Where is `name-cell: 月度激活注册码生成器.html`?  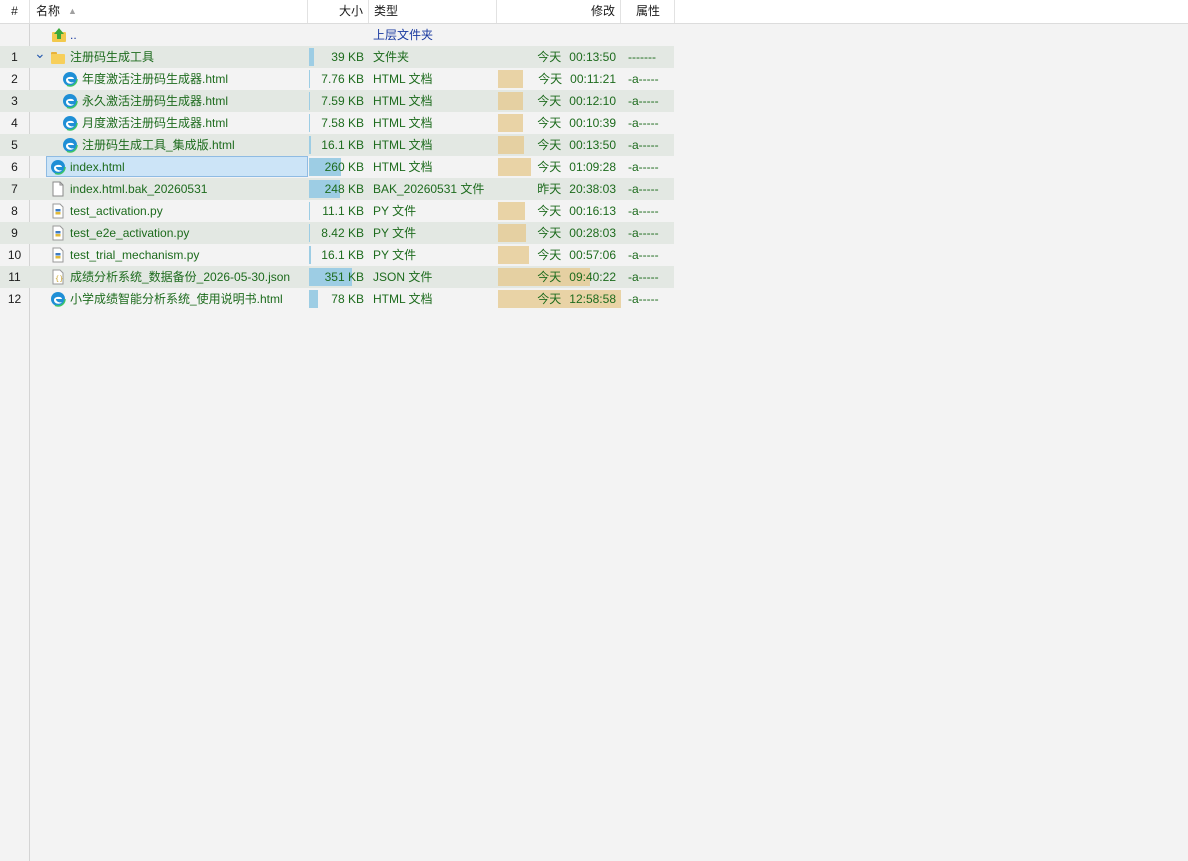 name-cell: 月度激活注册码生成器.html is located at coordinates (169, 123).